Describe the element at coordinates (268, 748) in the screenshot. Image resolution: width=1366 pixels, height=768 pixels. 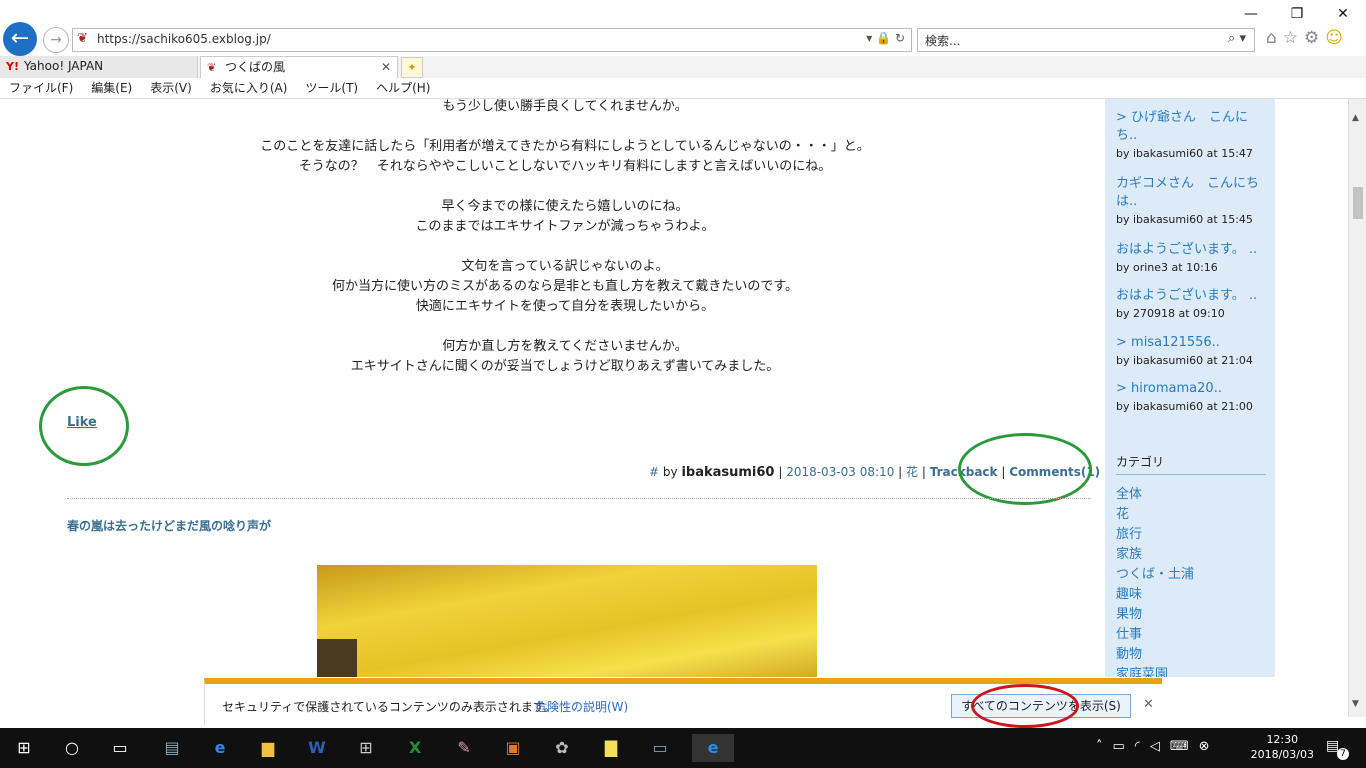
I see `folder-icon: ▆` at that location.